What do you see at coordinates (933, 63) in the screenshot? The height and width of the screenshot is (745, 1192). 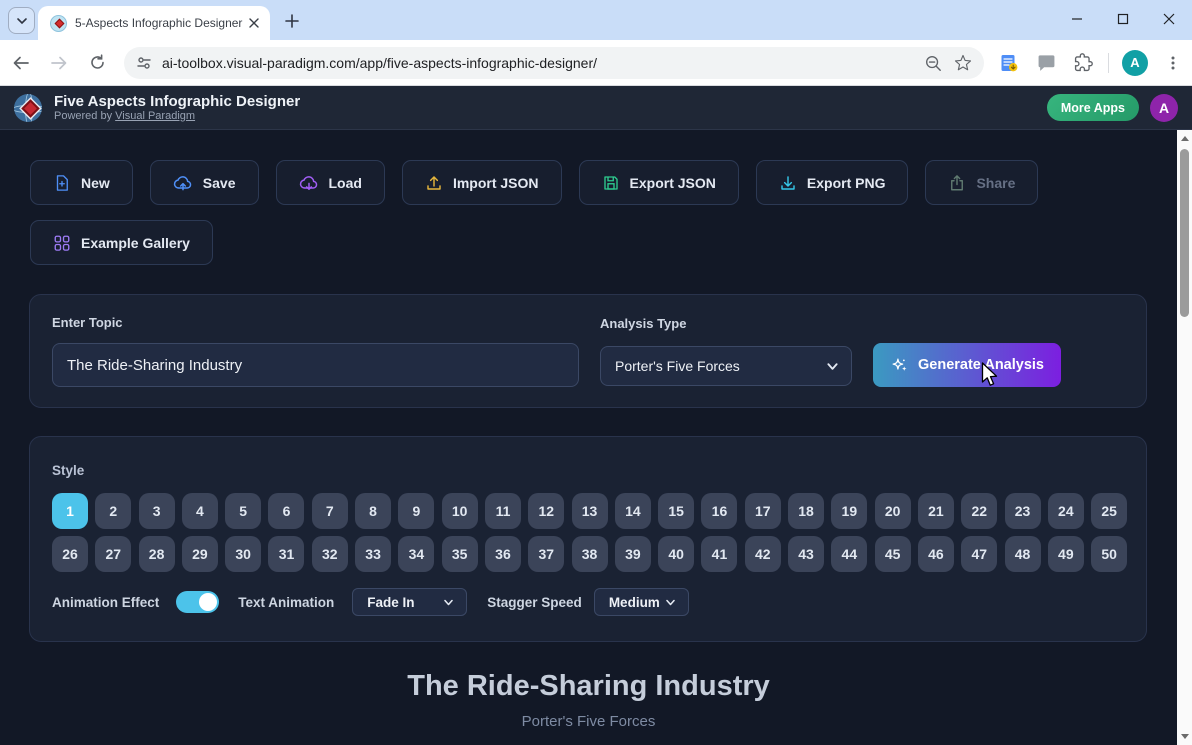 I see `zoom-out-icon` at bounding box center [933, 63].